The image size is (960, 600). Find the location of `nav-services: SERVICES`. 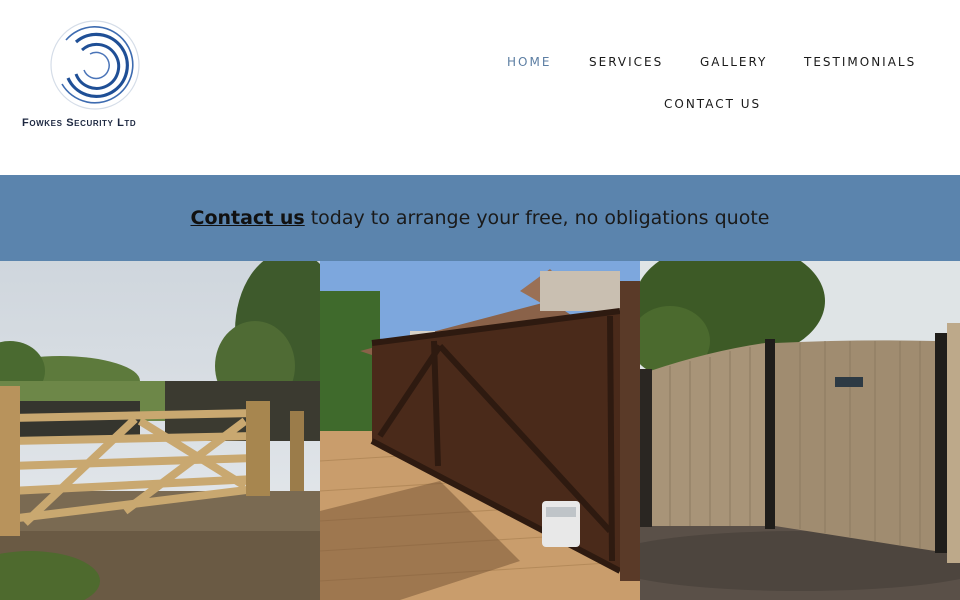

nav-services: SERVICES is located at coordinates (626, 62).